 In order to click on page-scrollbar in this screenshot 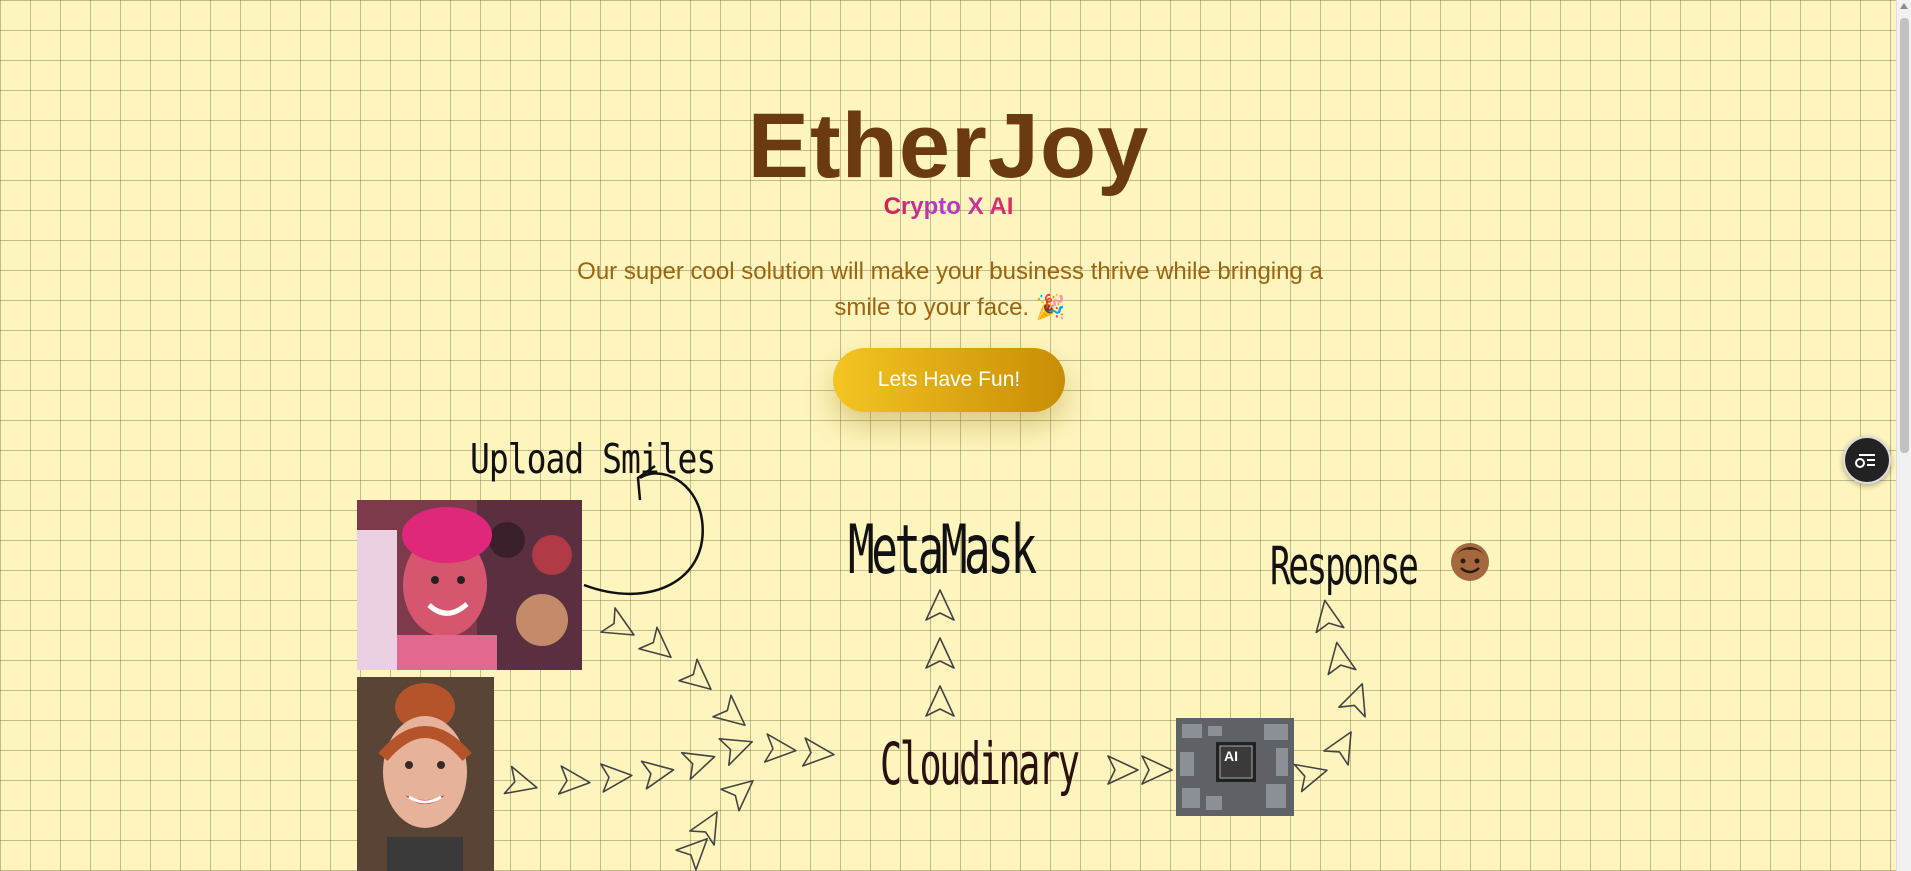, I will do `click(1903, 435)`.